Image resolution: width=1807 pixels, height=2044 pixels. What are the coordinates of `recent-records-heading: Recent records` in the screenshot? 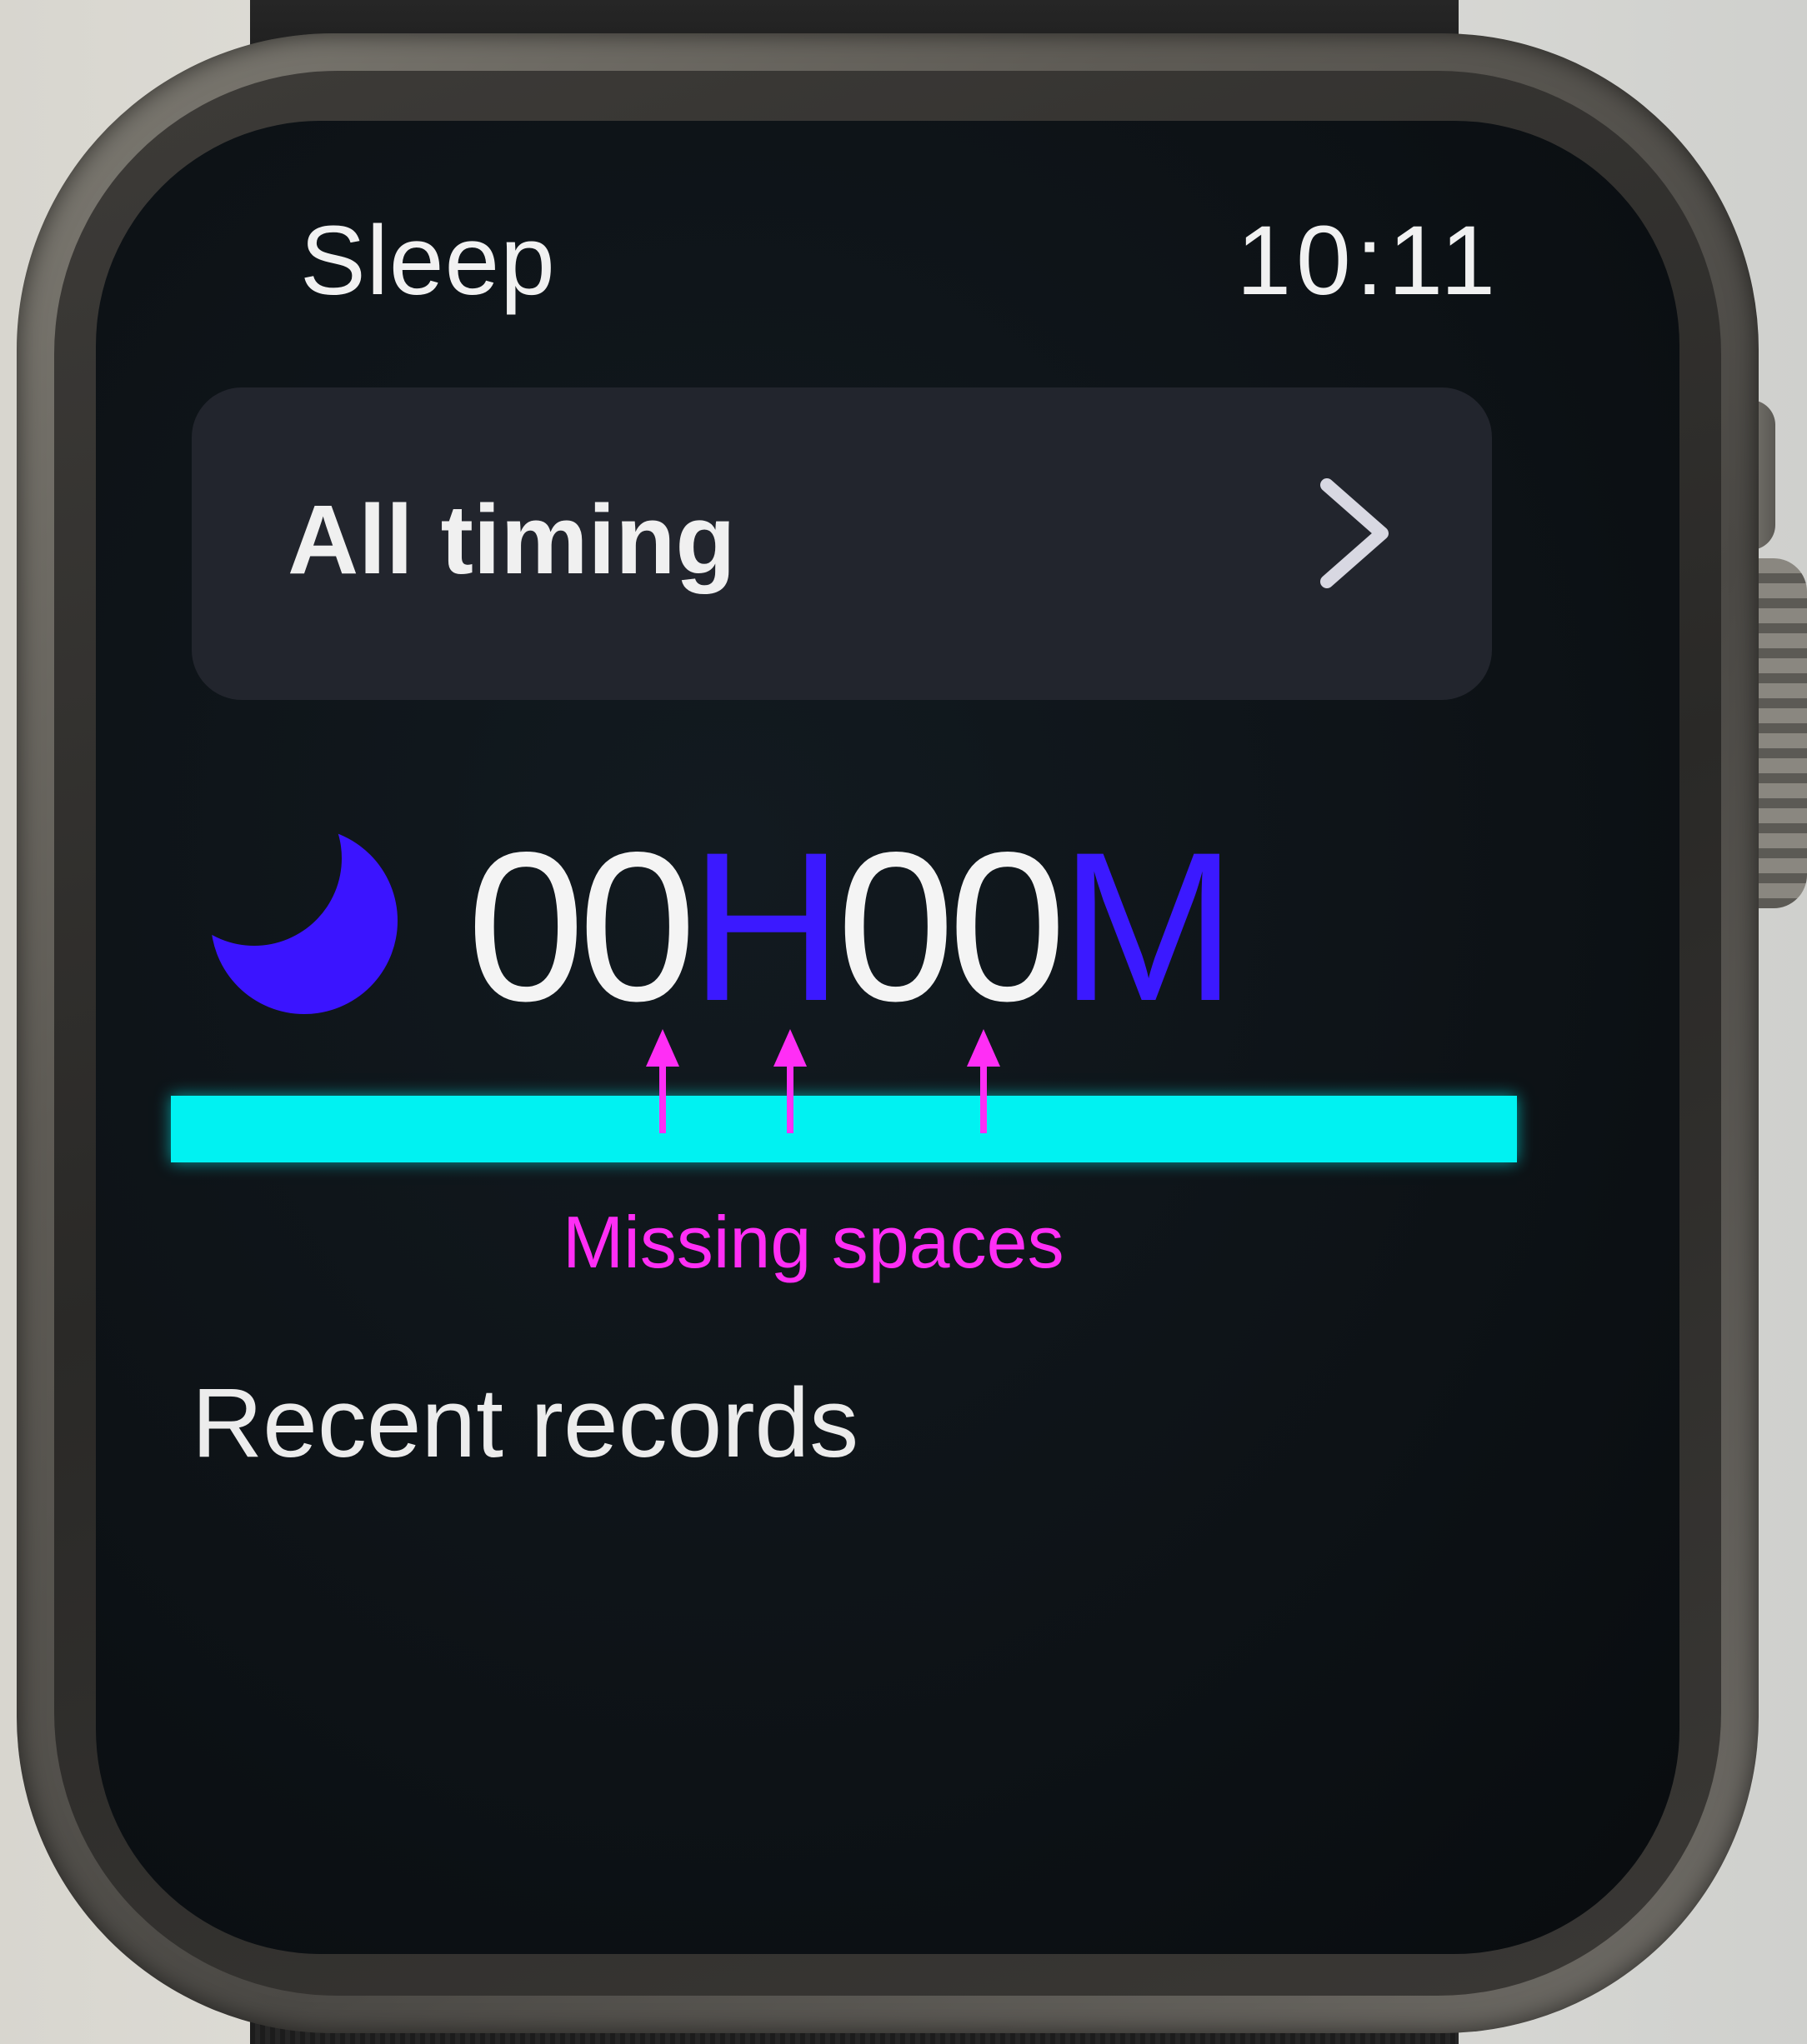 It's located at (525, 1423).